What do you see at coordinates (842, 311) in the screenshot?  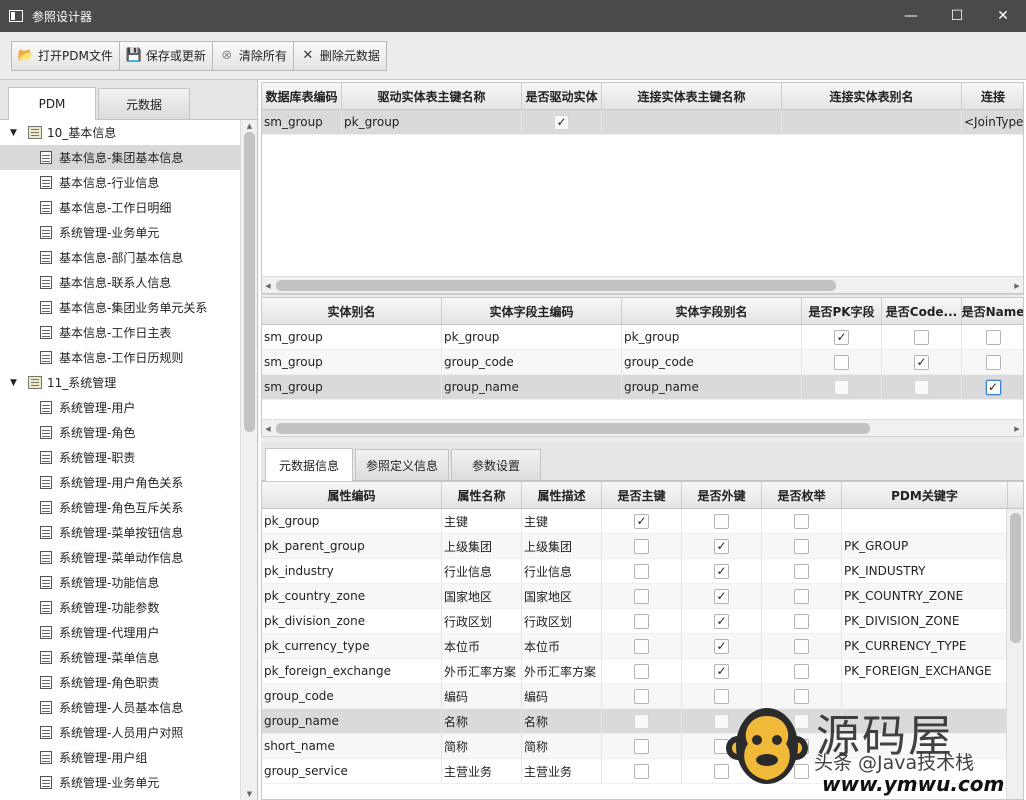 I see `column-header: 是否PK字段` at bounding box center [842, 311].